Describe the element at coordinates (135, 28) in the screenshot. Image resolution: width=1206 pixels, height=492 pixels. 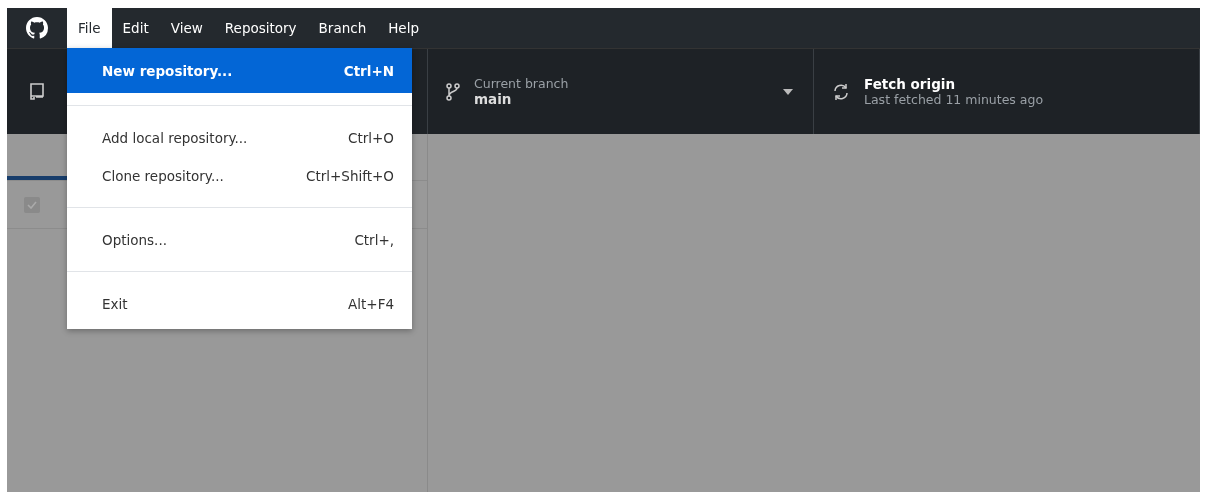
I see `menu-item: Edit` at that location.